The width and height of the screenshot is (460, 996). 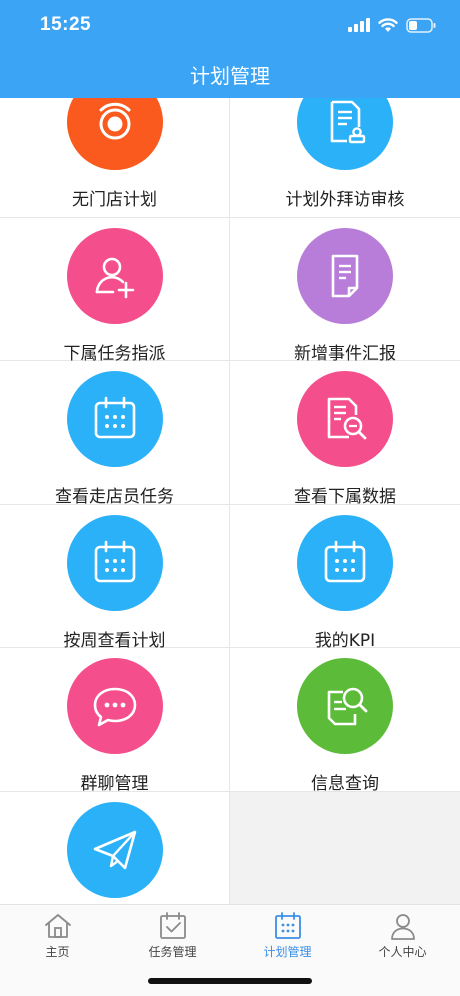 I want to click on menu-item-label: 下属任务指派, so click(x=114, y=353).